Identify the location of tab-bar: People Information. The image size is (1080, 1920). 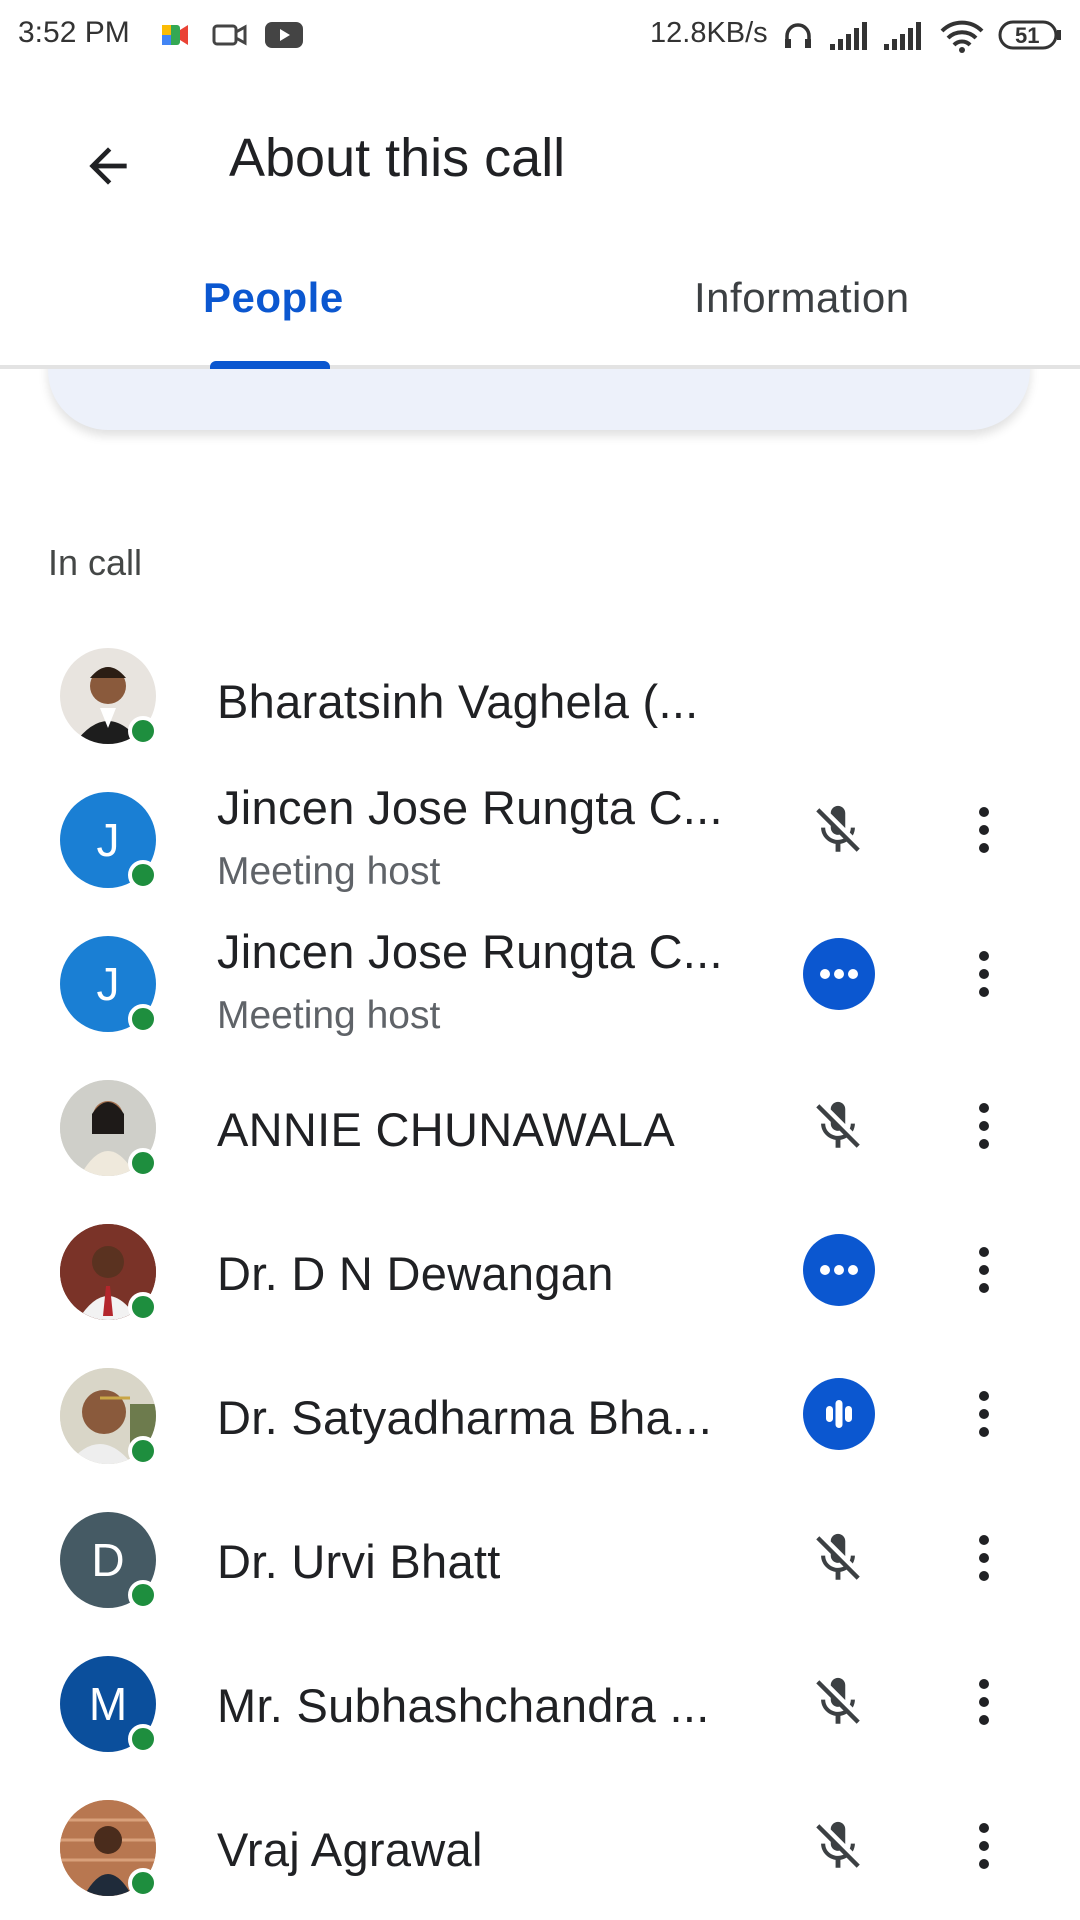
(540, 306).